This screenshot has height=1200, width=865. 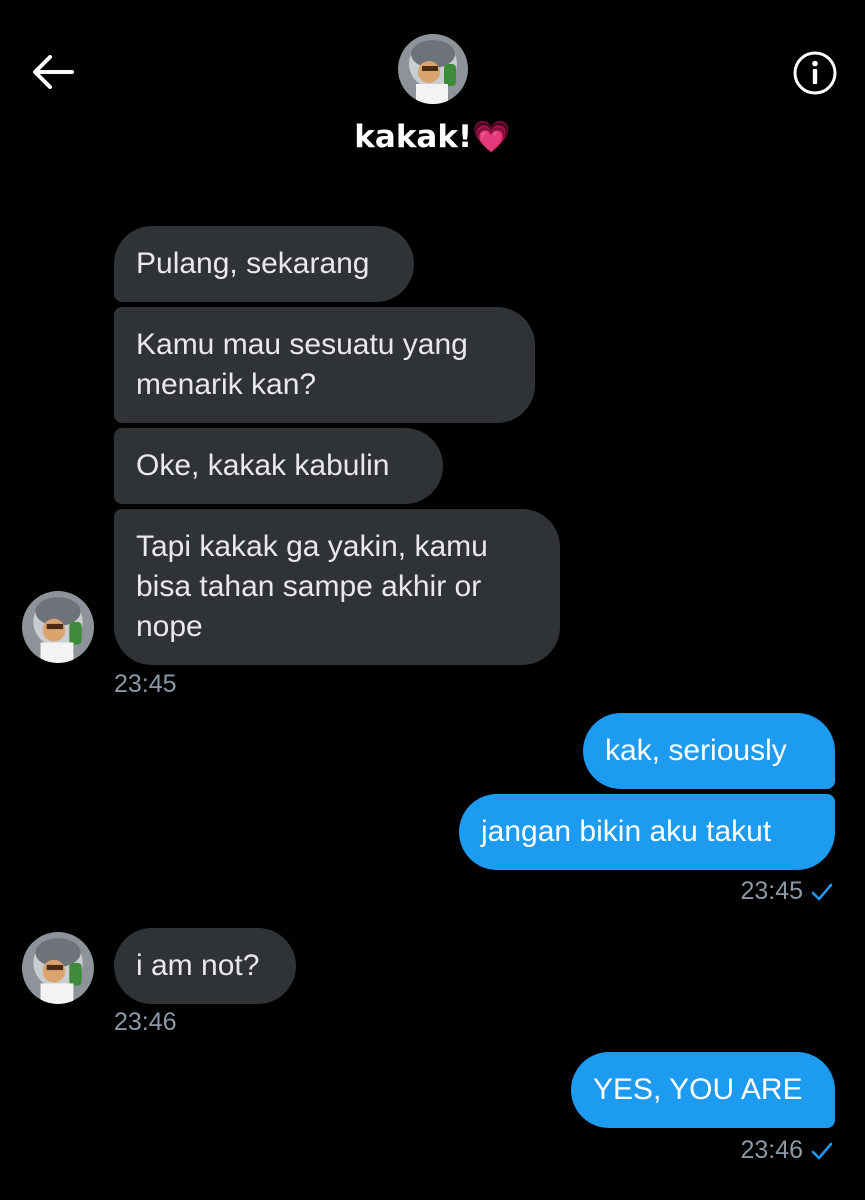 I want to click on incoming-message: i am not?, so click(x=205, y=966).